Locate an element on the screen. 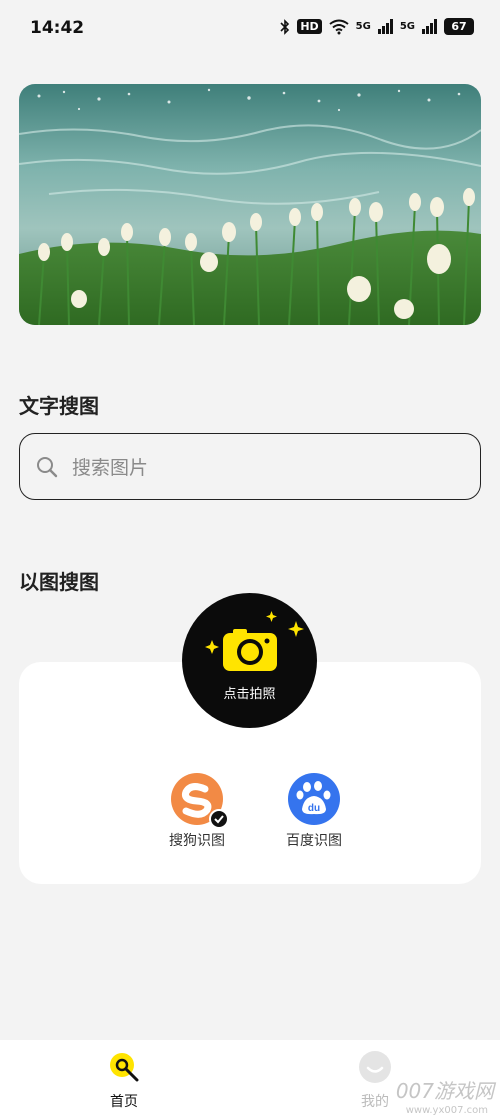 The height and width of the screenshot is (1118, 500). hd-badge: HD is located at coordinates (309, 26).